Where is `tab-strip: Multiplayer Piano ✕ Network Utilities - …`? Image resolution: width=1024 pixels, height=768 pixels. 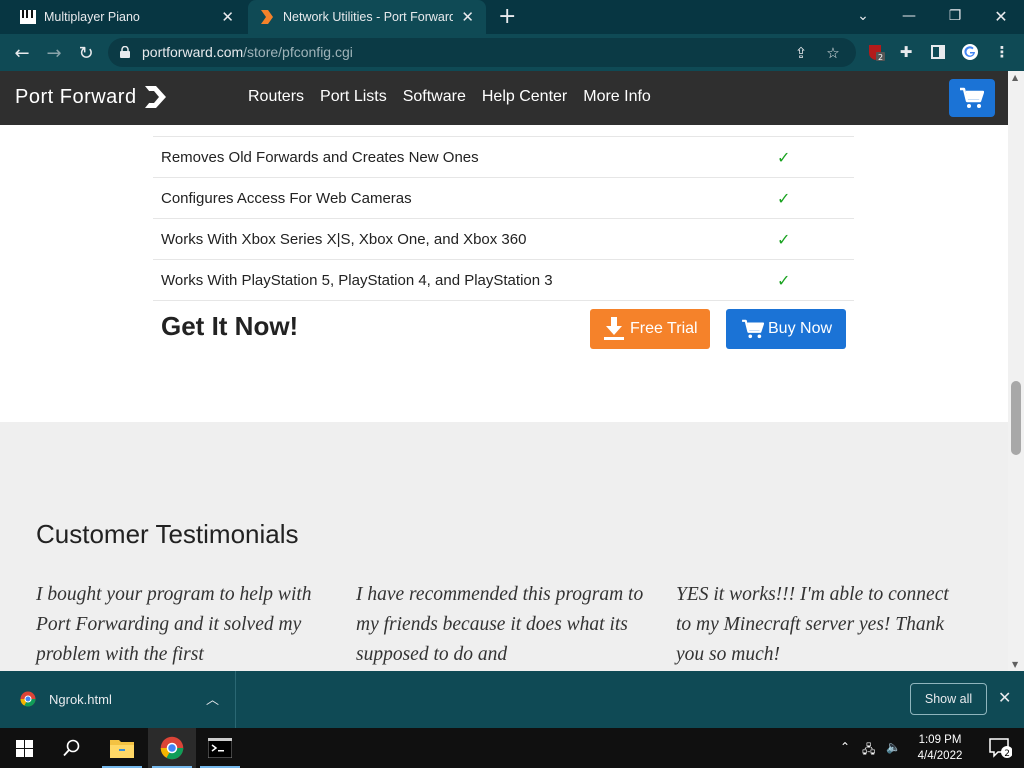 tab-strip: Multiplayer Piano ✕ Network Utilities - … is located at coordinates (512, 17).